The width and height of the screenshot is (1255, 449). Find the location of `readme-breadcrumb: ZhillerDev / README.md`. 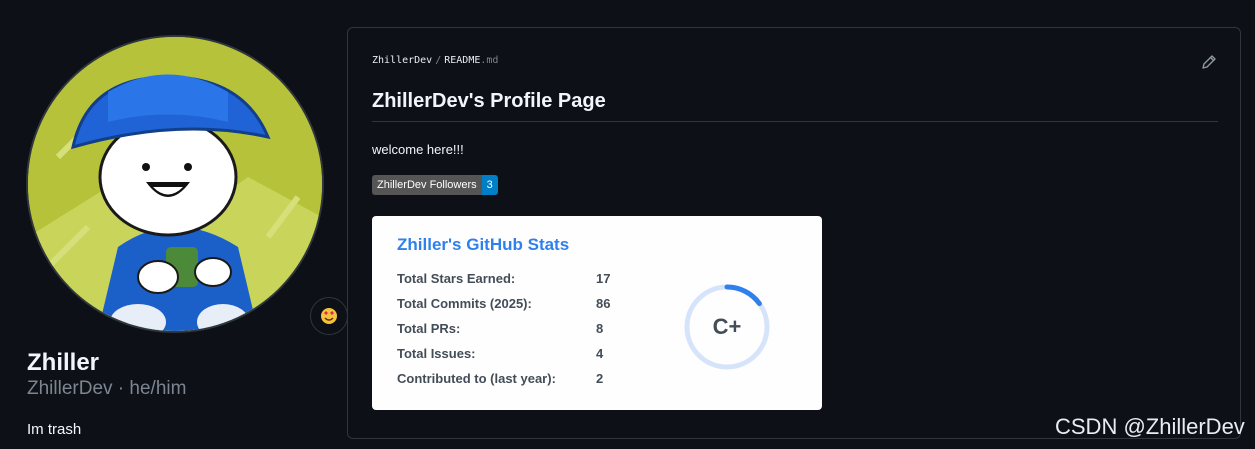

readme-breadcrumb: ZhillerDev / README.md is located at coordinates (435, 60).